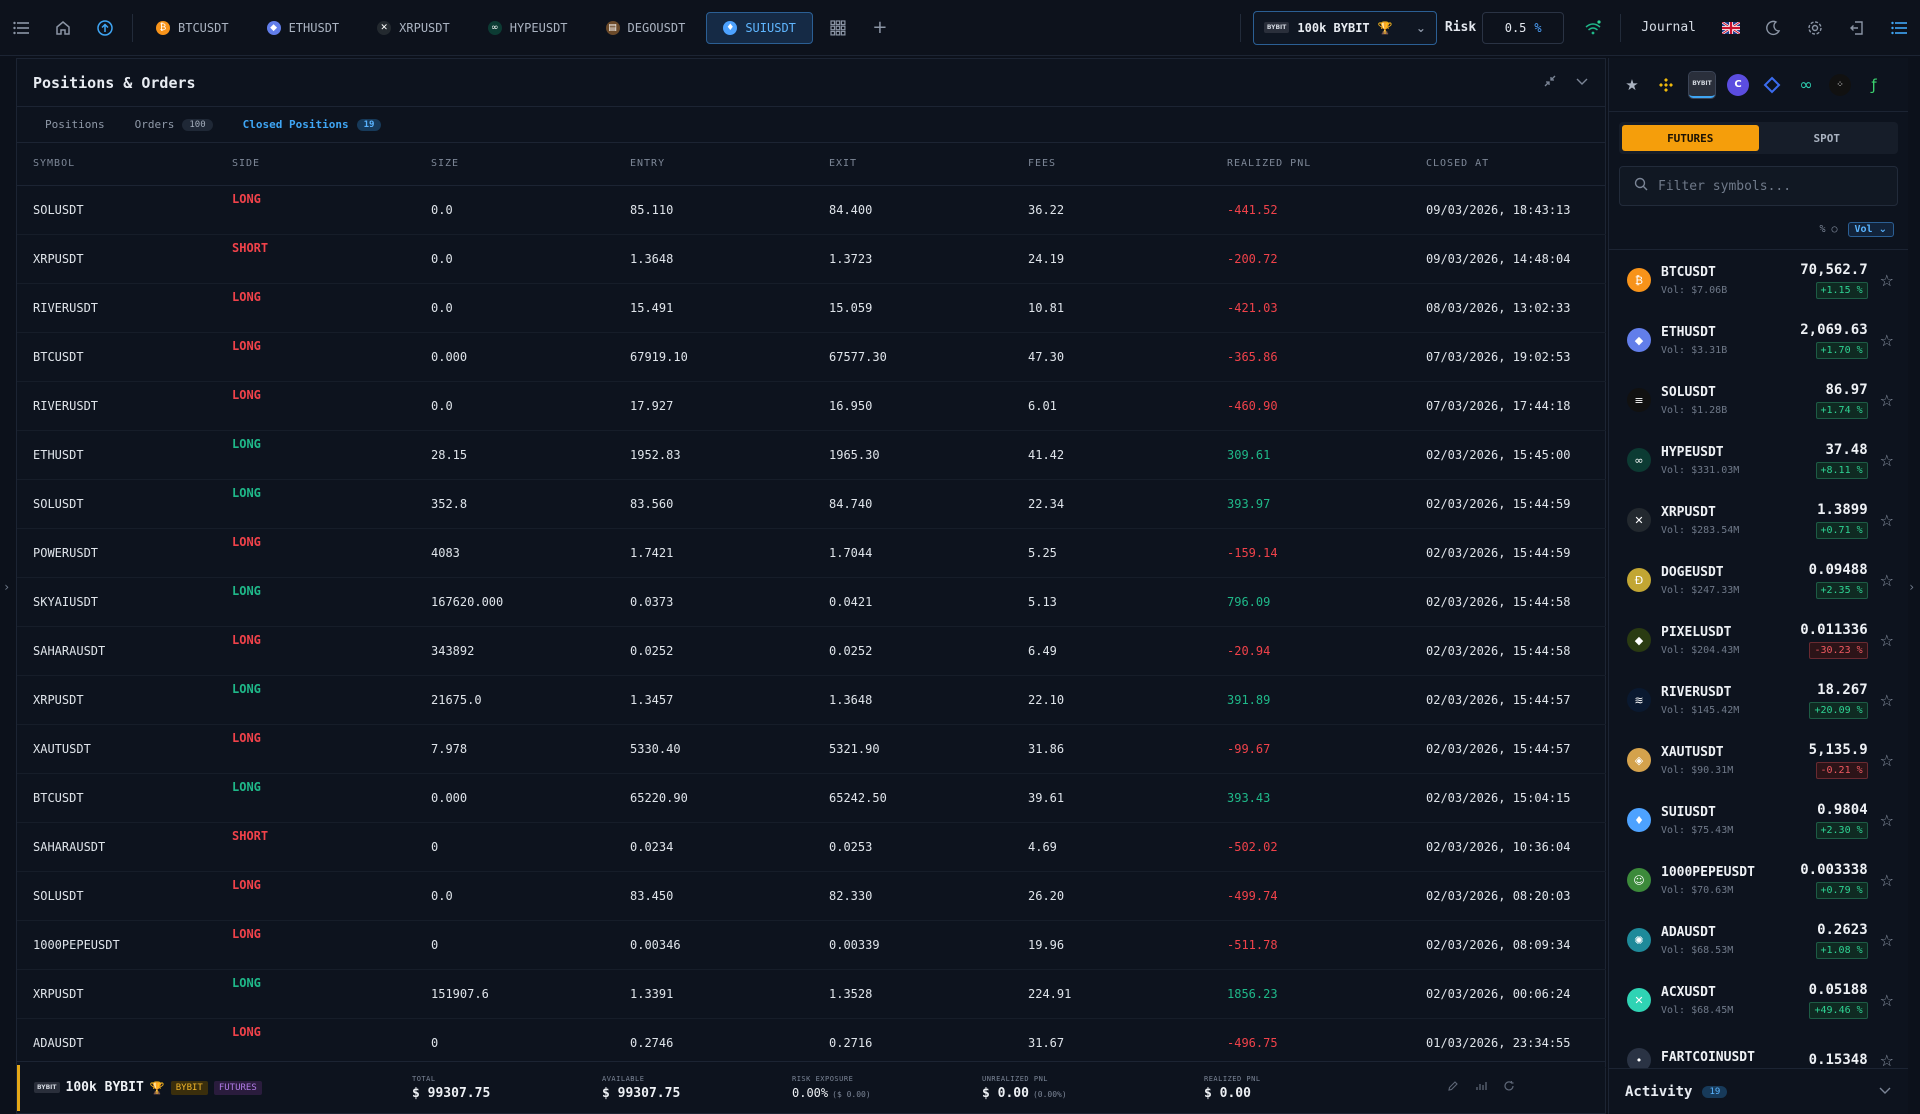 This screenshot has width=1920, height=1114. What do you see at coordinates (1758, 700) in the screenshot?
I see `list-item: ≋ RIVERUSDT Vol: $145.42M 18.267 +20.09 % ☆` at bounding box center [1758, 700].